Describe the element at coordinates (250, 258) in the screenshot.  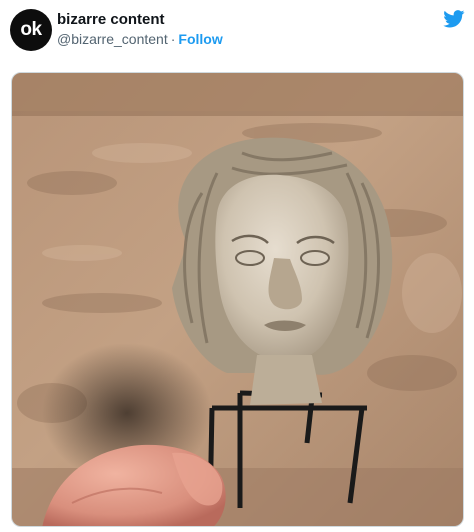
I see `statue-eye-left` at that location.